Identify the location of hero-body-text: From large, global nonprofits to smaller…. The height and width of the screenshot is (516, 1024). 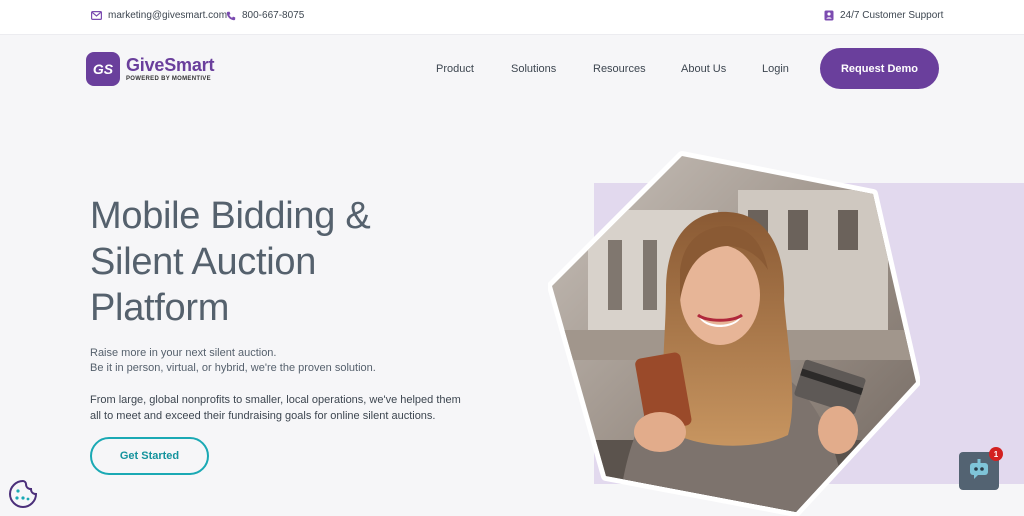
(275, 408).